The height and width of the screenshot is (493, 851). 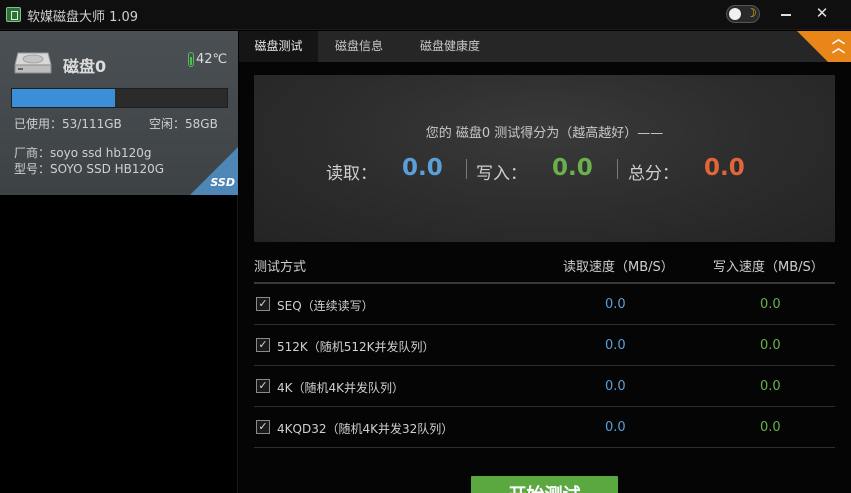 I want to click on minimize-button, so click(x=786, y=13).